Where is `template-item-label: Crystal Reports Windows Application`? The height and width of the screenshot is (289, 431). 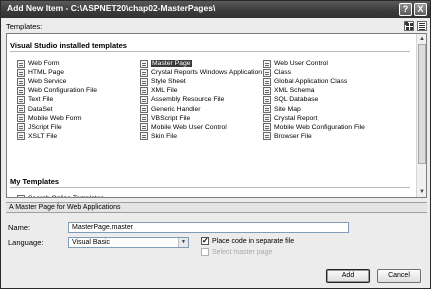 template-item-label: Crystal Reports Windows Application is located at coordinates (207, 73).